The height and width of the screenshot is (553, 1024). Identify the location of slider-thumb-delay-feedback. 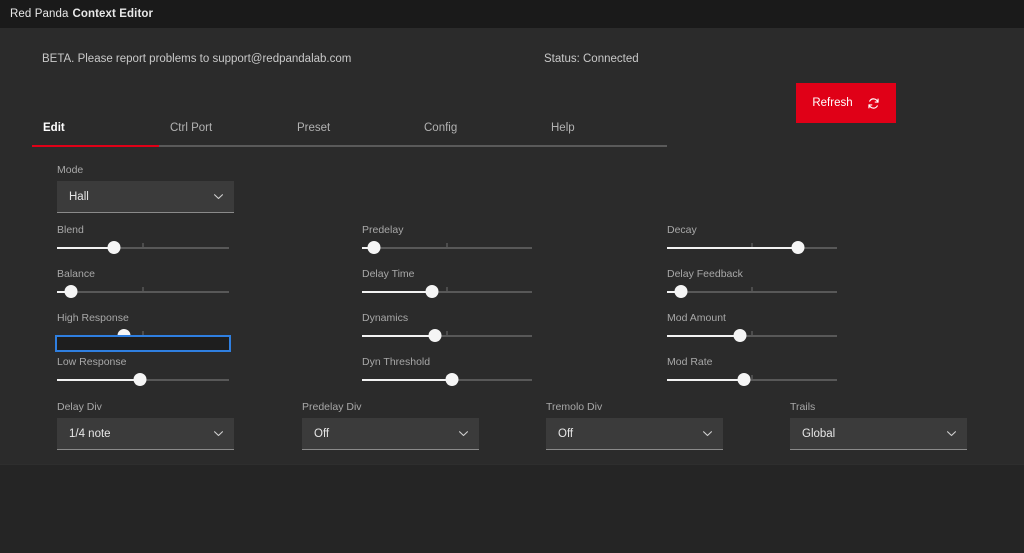
(681, 291).